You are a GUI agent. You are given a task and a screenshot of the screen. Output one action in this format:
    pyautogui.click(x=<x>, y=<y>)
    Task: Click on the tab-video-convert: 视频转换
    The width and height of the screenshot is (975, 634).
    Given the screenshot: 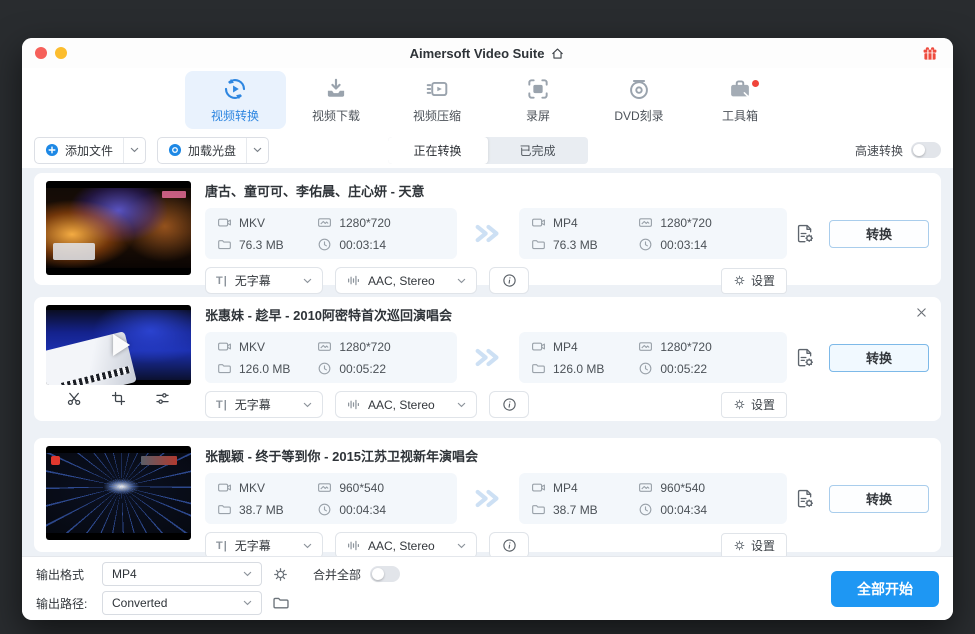 What is the action you would take?
    pyautogui.click(x=235, y=100)
    